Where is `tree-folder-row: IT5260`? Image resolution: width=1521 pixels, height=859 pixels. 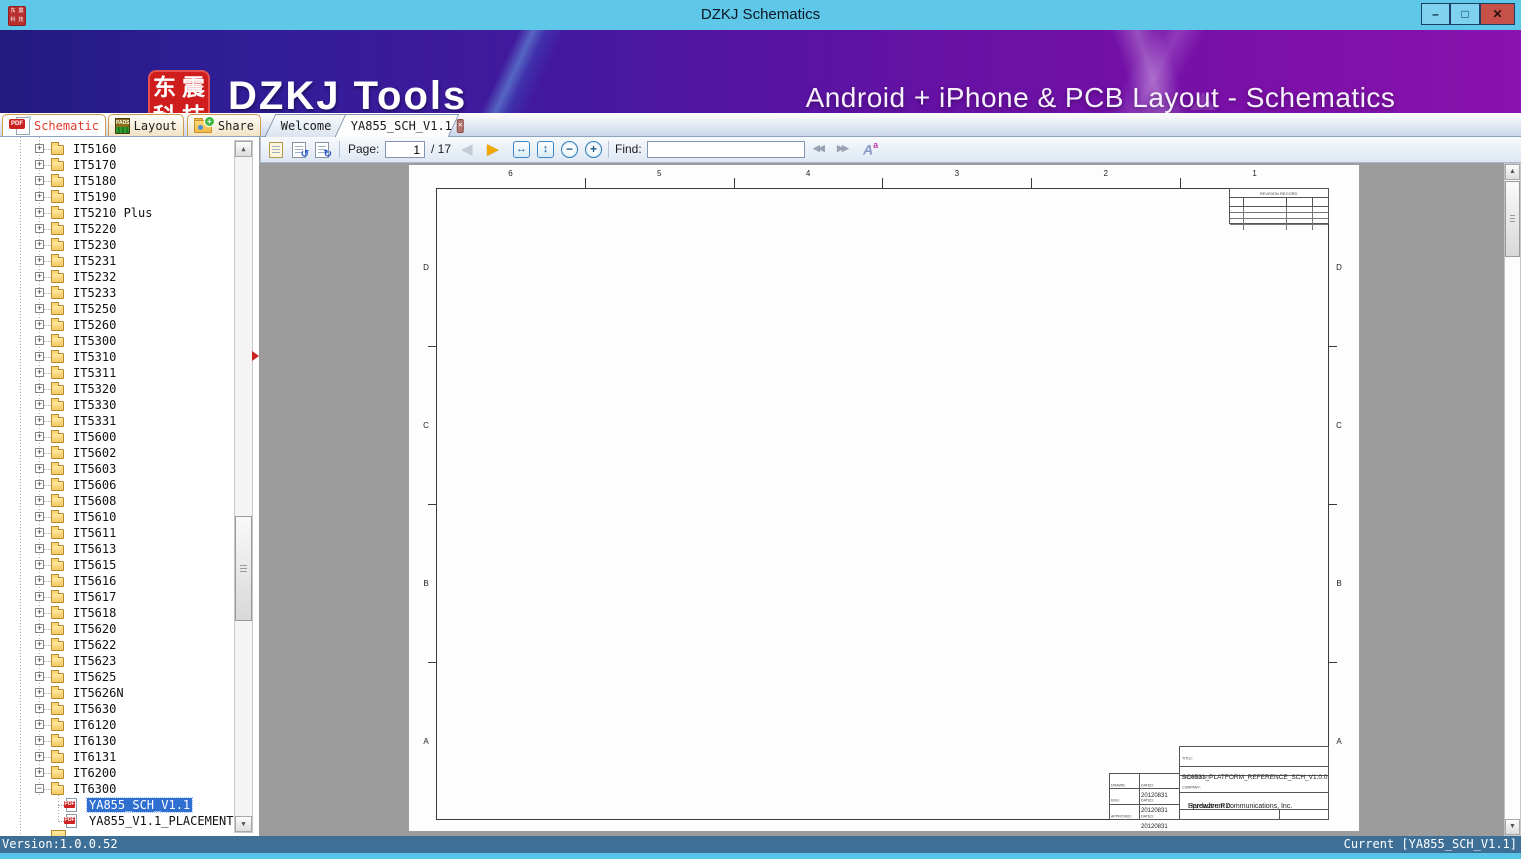
tree-folder-row: IT5260 is located at coordinates (120, 325).